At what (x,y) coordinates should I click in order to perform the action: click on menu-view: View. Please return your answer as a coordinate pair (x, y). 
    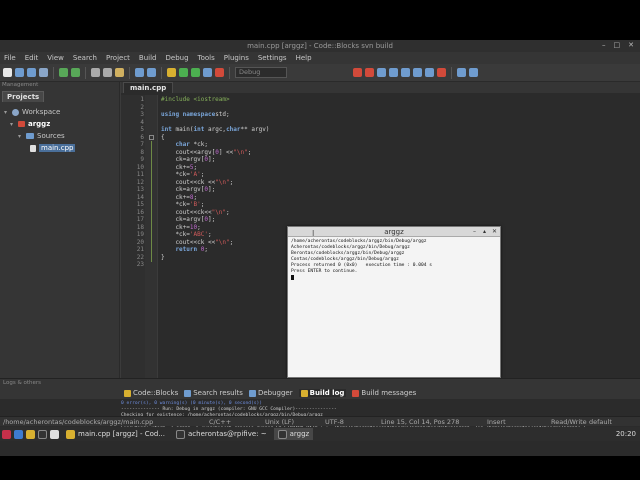
    Looking at the image, I should click on (55, 58).